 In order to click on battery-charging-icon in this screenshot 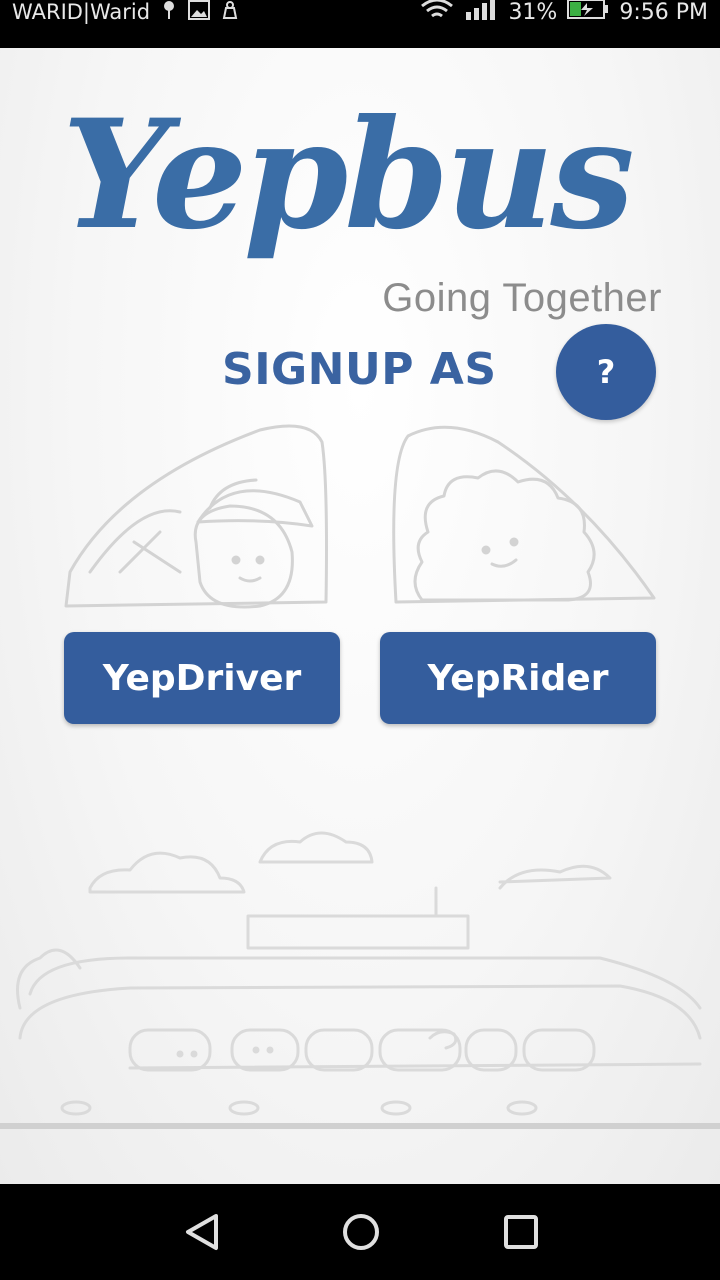, I will do `click(588, 13)`.